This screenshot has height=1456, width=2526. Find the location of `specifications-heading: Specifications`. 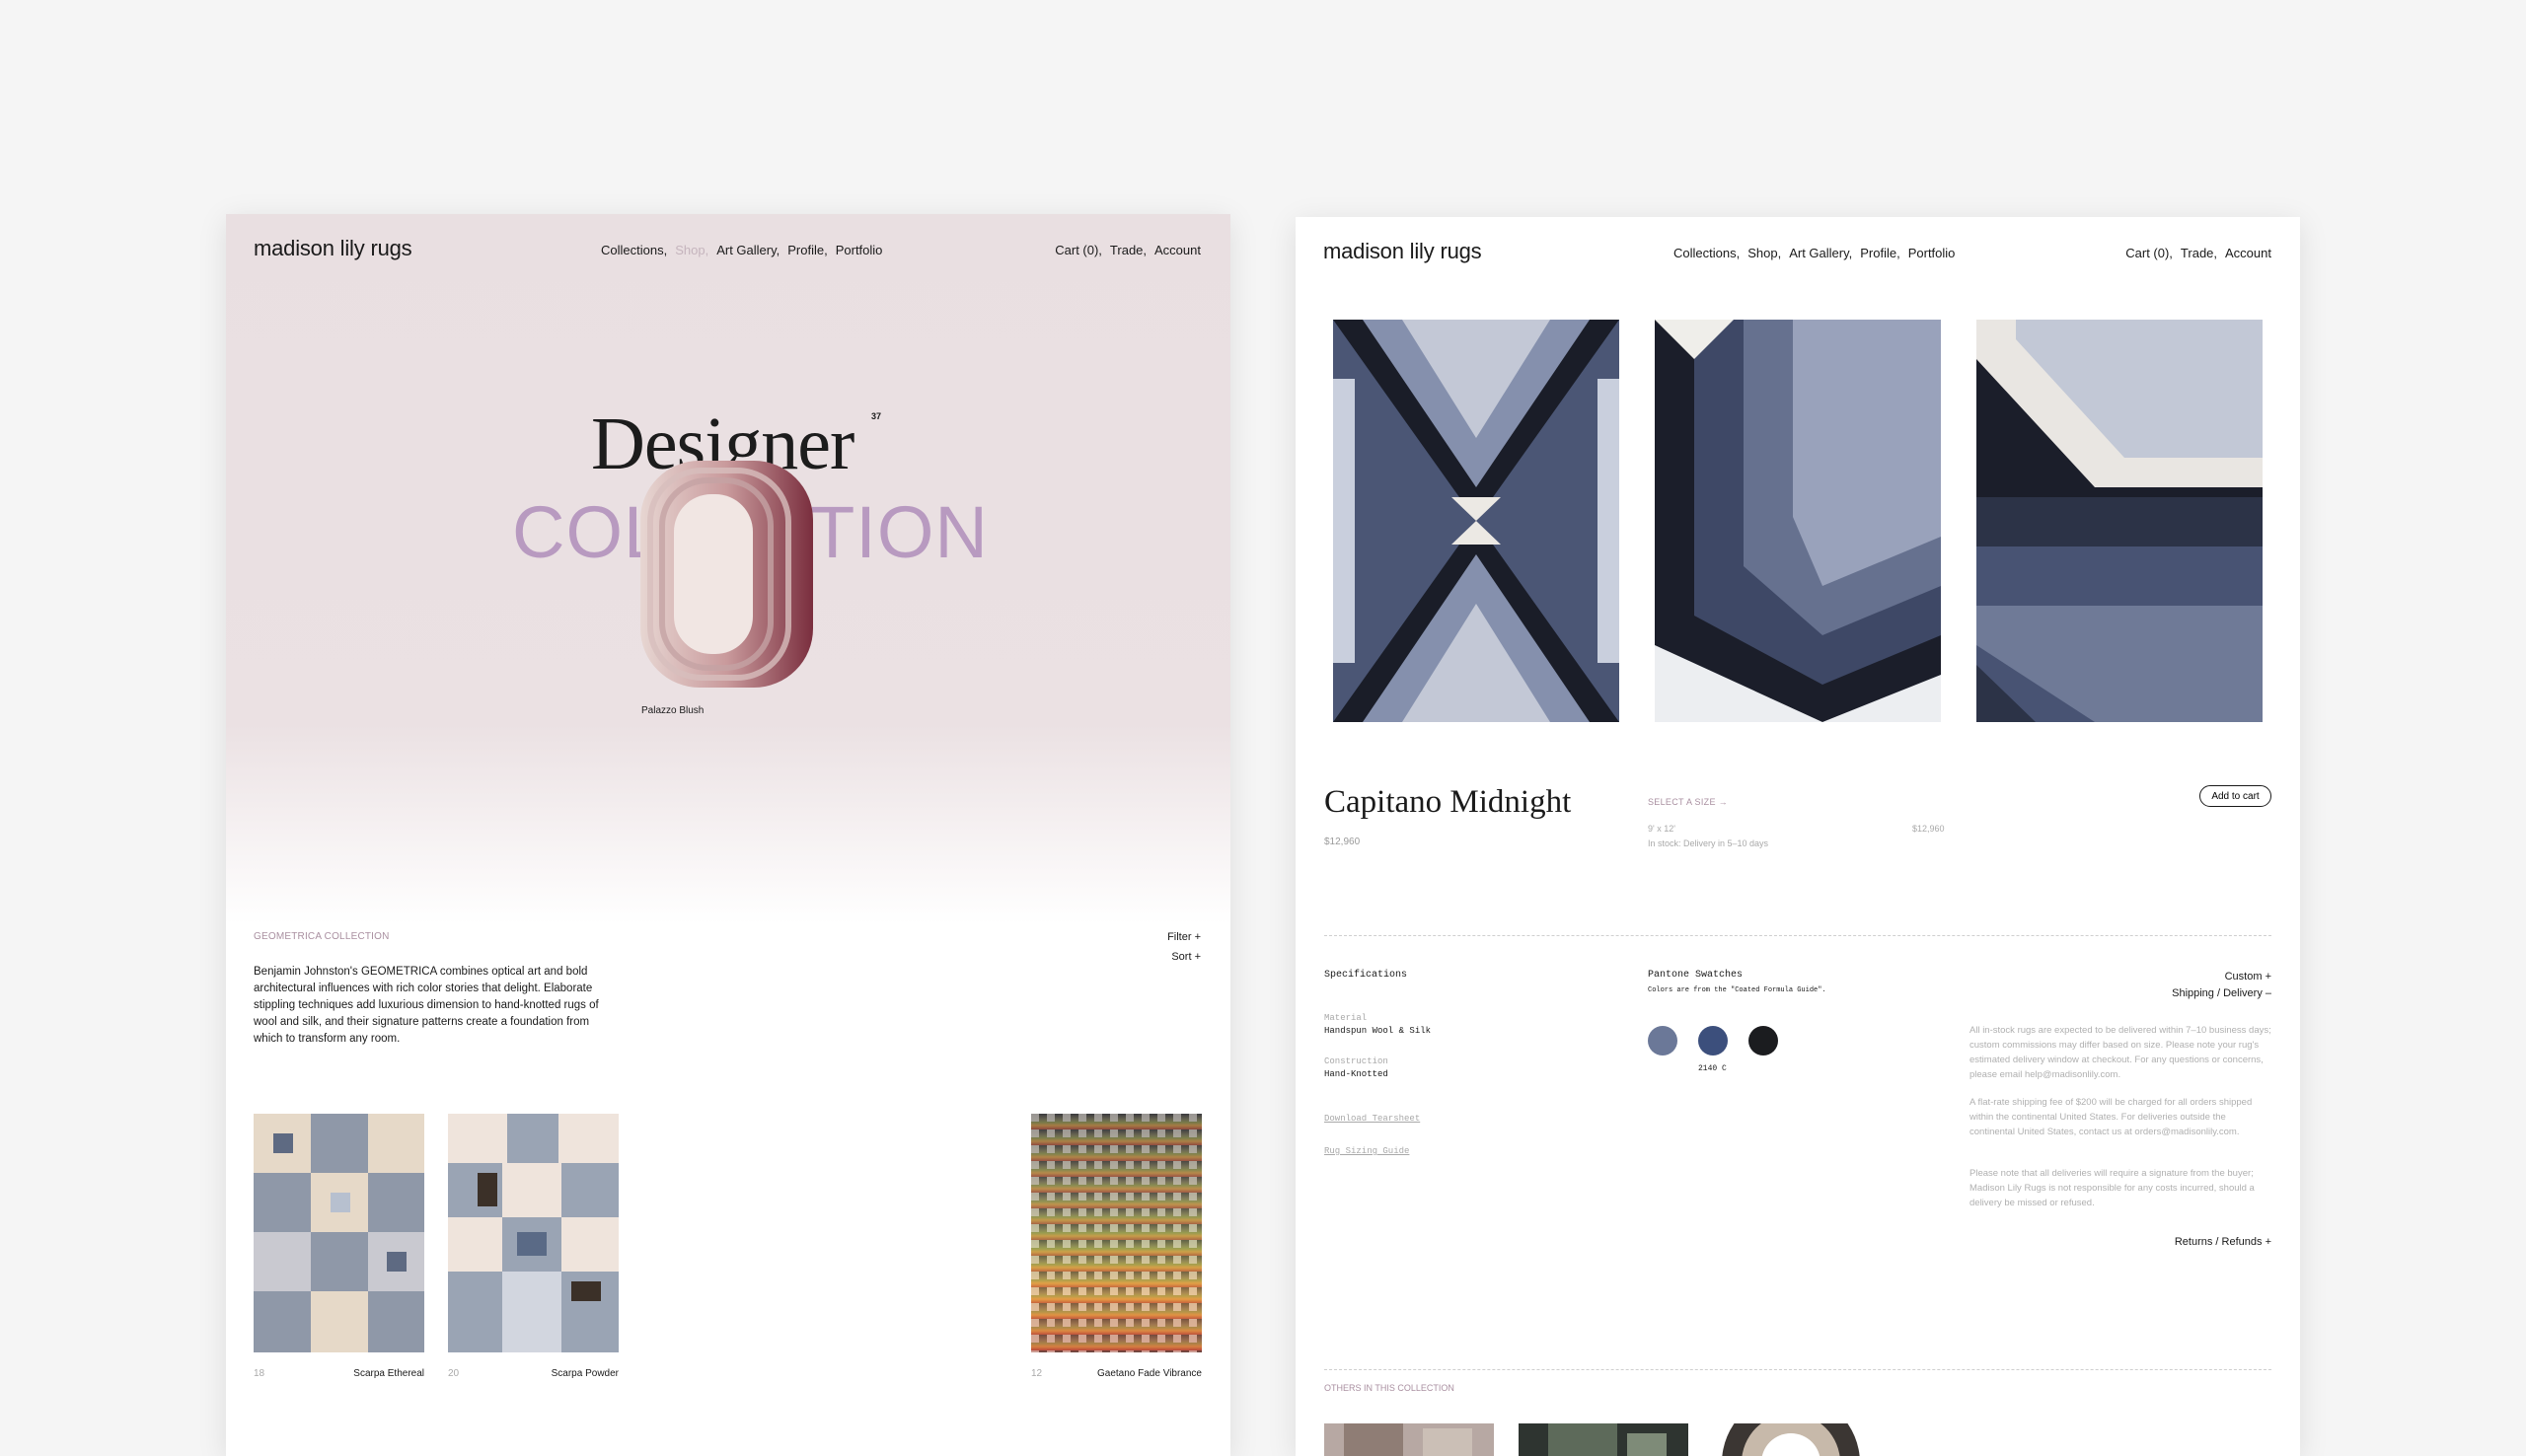

specifications-heading: Specifications is located at coordinates (1366, 975).